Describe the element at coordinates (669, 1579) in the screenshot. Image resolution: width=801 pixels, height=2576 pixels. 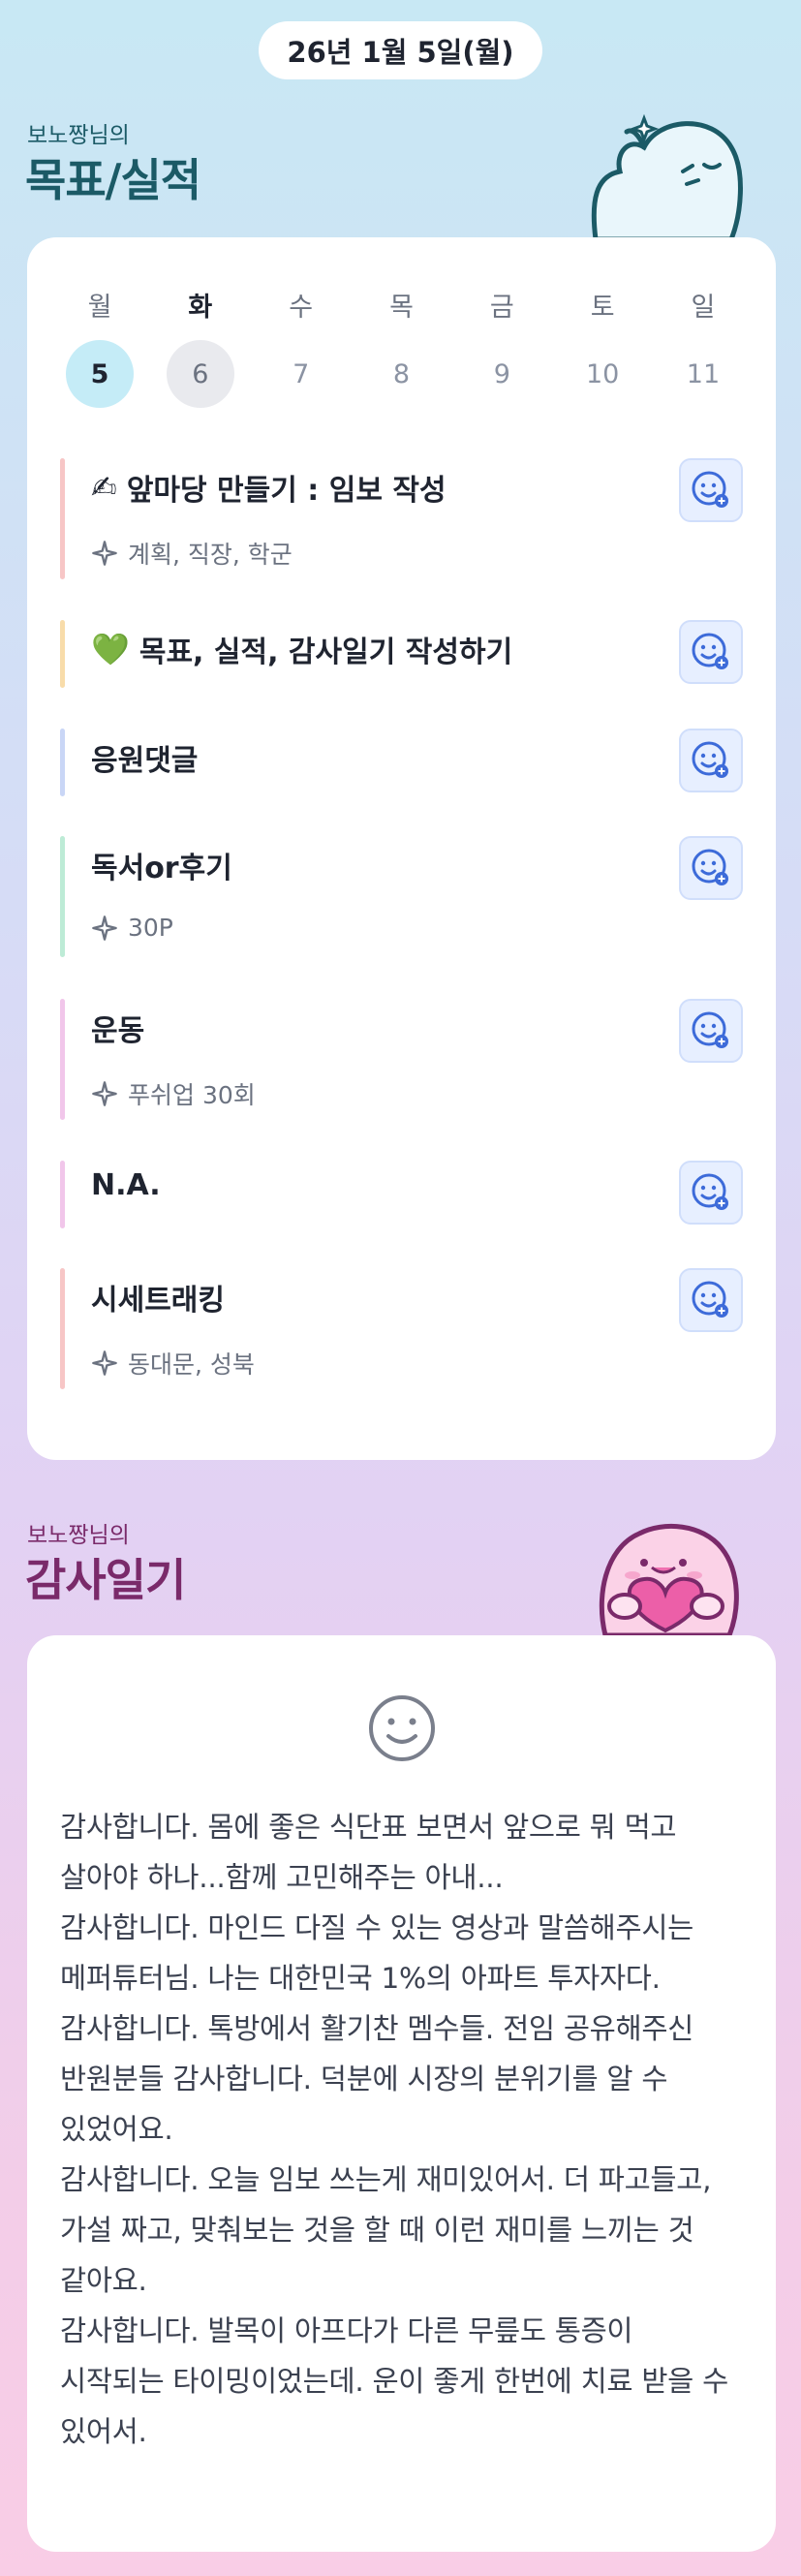
I see `heart-mascot-icon` at that location.